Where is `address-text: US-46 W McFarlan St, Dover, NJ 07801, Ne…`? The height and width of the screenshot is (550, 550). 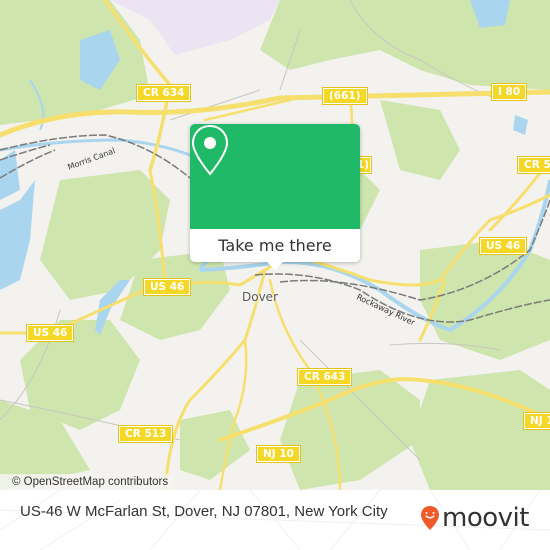
address-text: US-46 W McFarlan St, Dover, NJ 07801, Ne… is located at coordinates (204, 511).